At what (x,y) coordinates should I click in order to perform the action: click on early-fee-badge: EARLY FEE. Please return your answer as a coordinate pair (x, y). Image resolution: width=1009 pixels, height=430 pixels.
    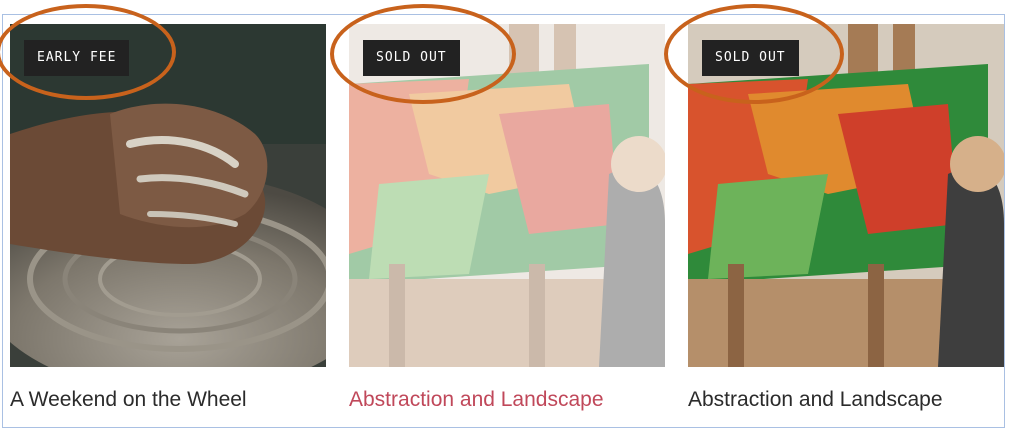
    Looking at the image, I should click on (77, 58).